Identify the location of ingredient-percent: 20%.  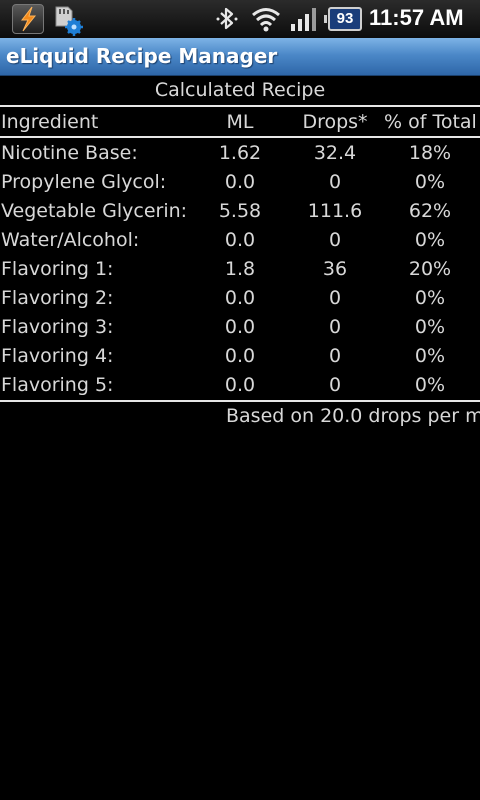
(430, 269).